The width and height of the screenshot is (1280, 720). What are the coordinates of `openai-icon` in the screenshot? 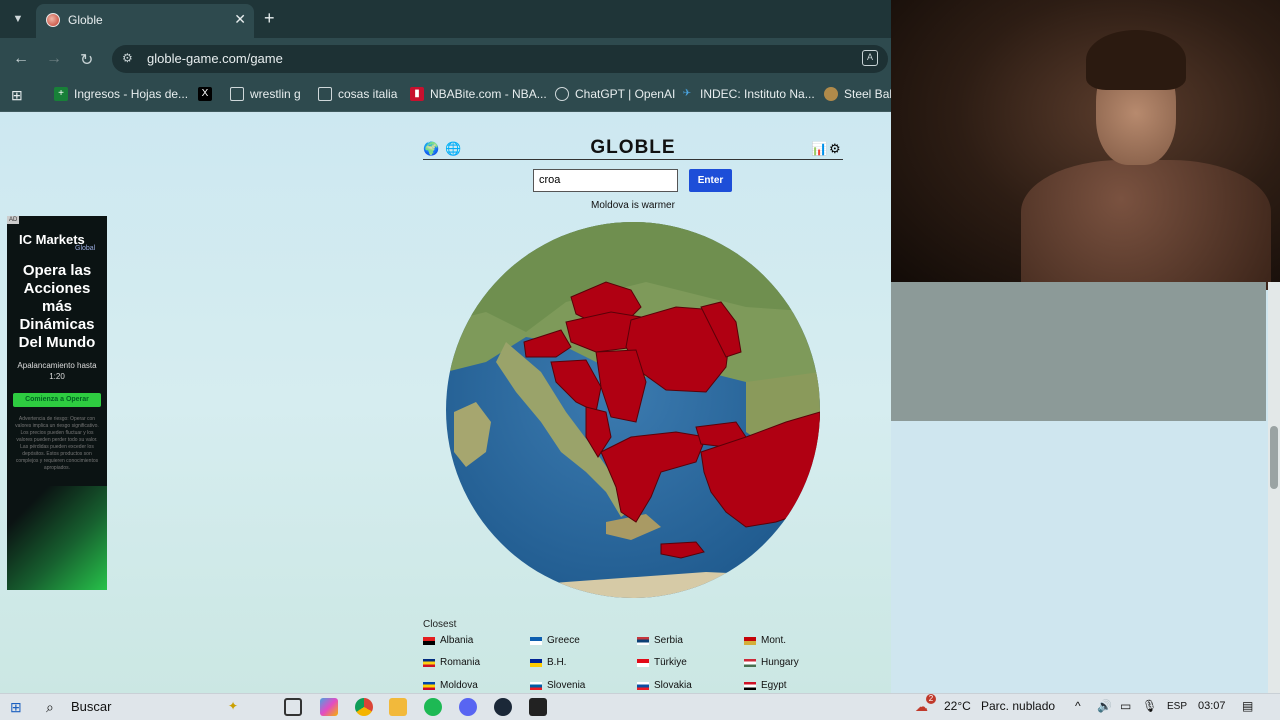 It's located at (562, 94).